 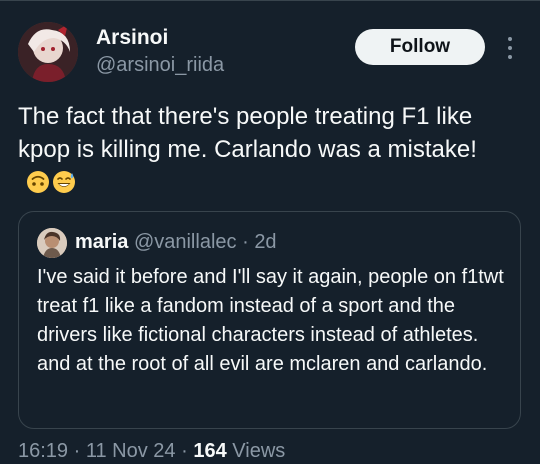 What do you see at coordinates (160, 65) in the screenshot?
I see `author-handle: @arsinoi_riida` at bounding box center [160, 65].